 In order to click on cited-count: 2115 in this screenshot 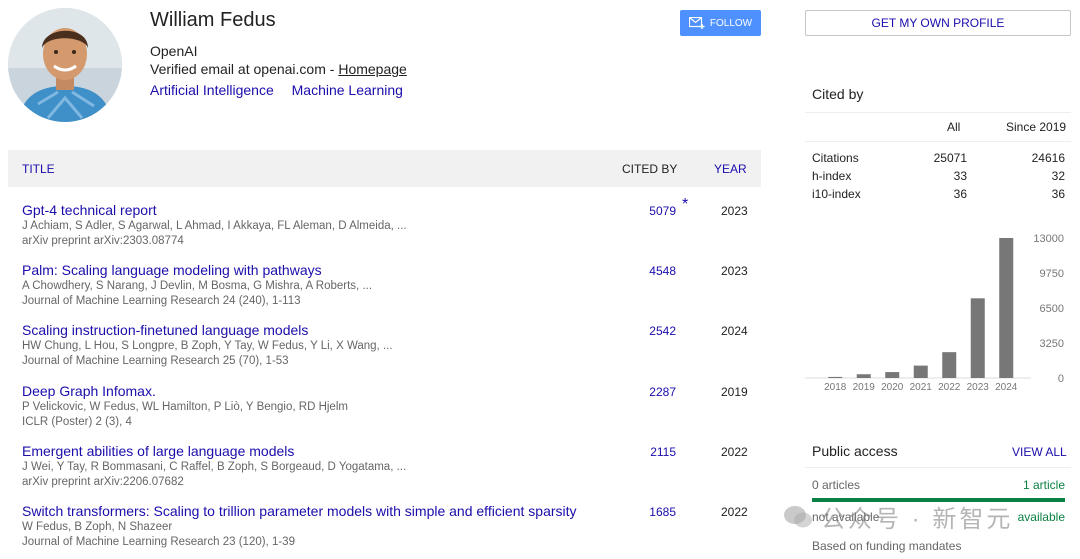, I will do `click(663, 452)`.